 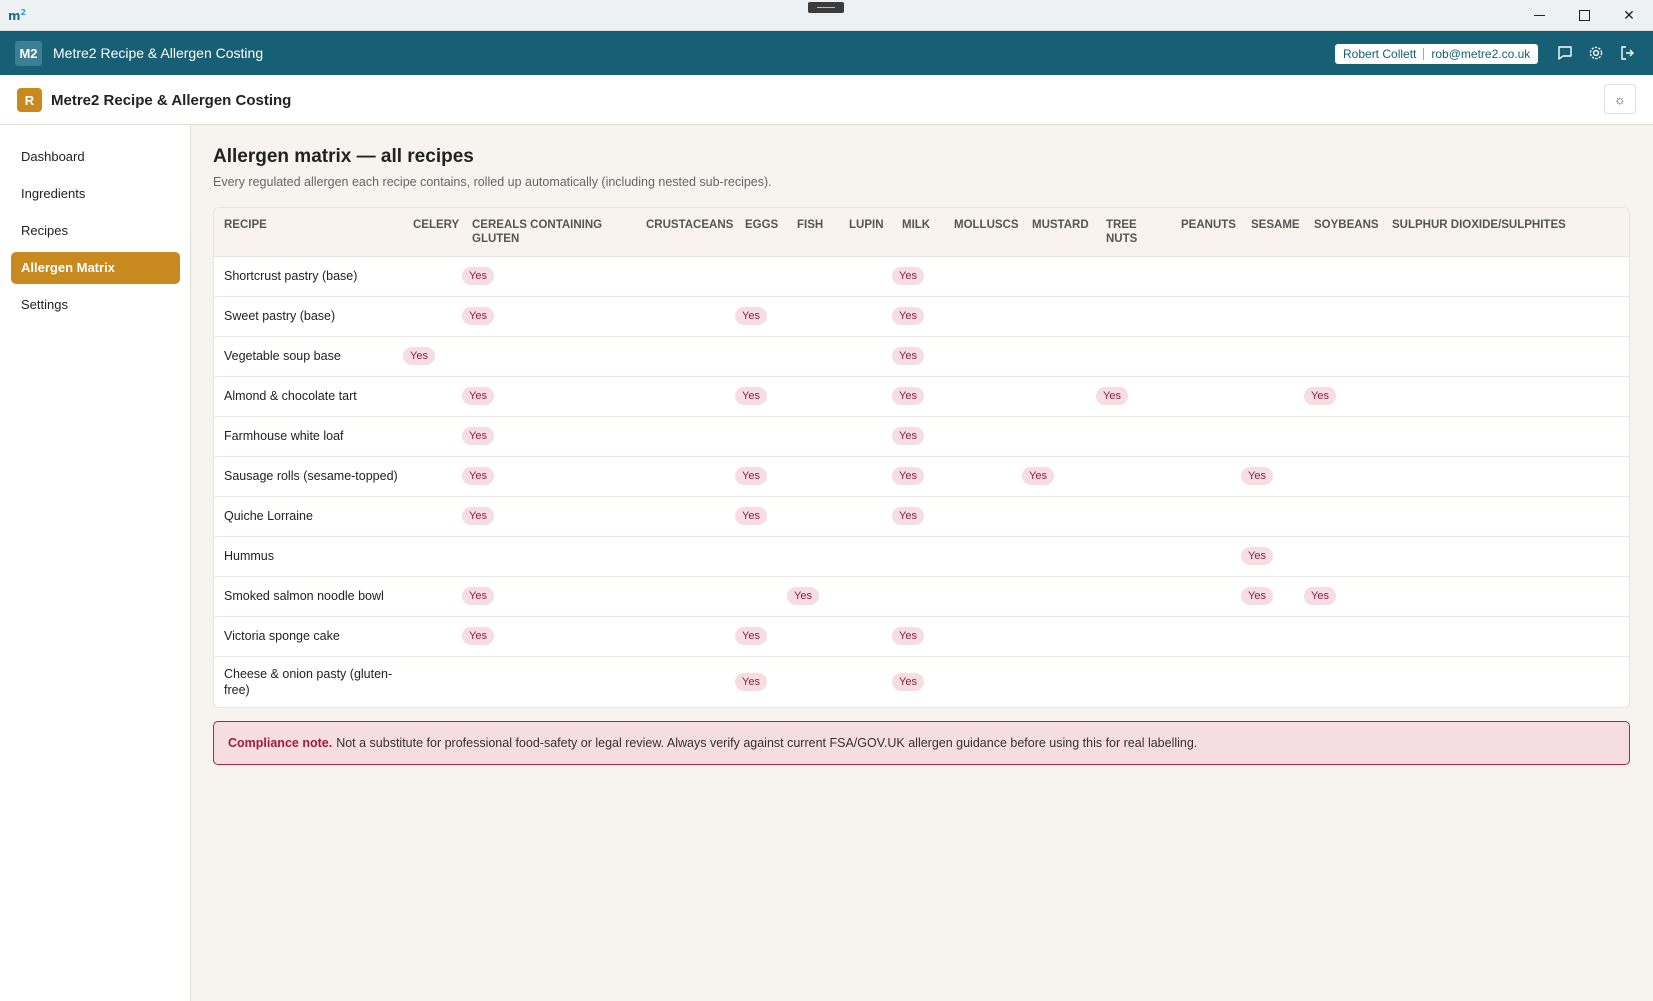 I want to click on sub-header: R Metre2 Recipe & Allergen Costing ☼, so click(x=826, y=100).